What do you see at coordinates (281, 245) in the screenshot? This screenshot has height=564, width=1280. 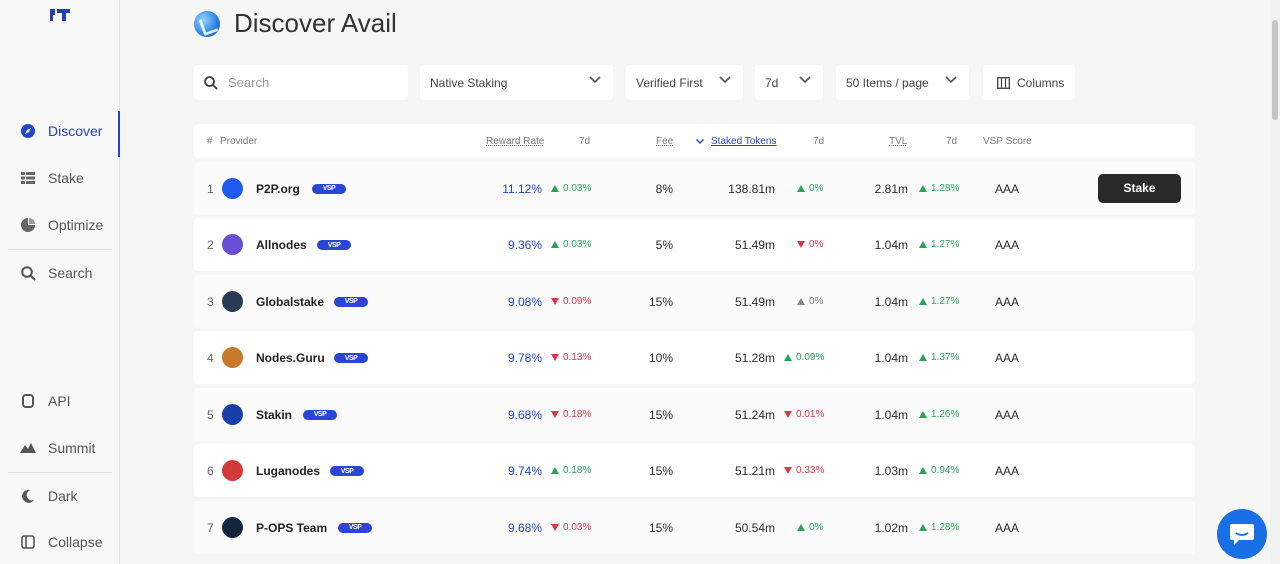 I see `provider-name: Allnodes` at bounding box center [281, 245].